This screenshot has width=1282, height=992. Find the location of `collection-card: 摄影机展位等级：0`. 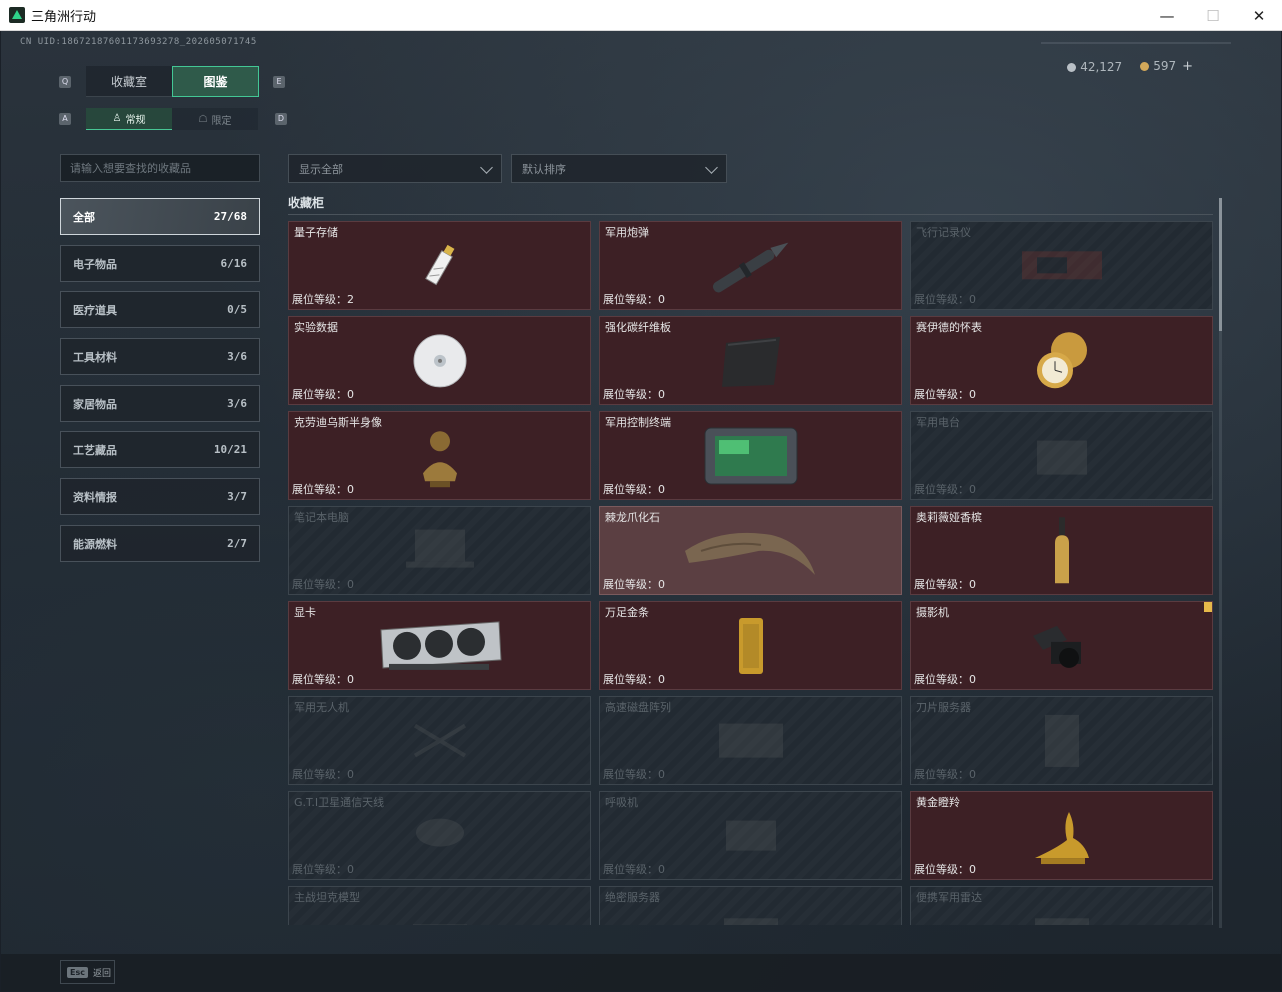

collection-card: 摄影机展位等级：0 is located at coordinates (1061, 645).